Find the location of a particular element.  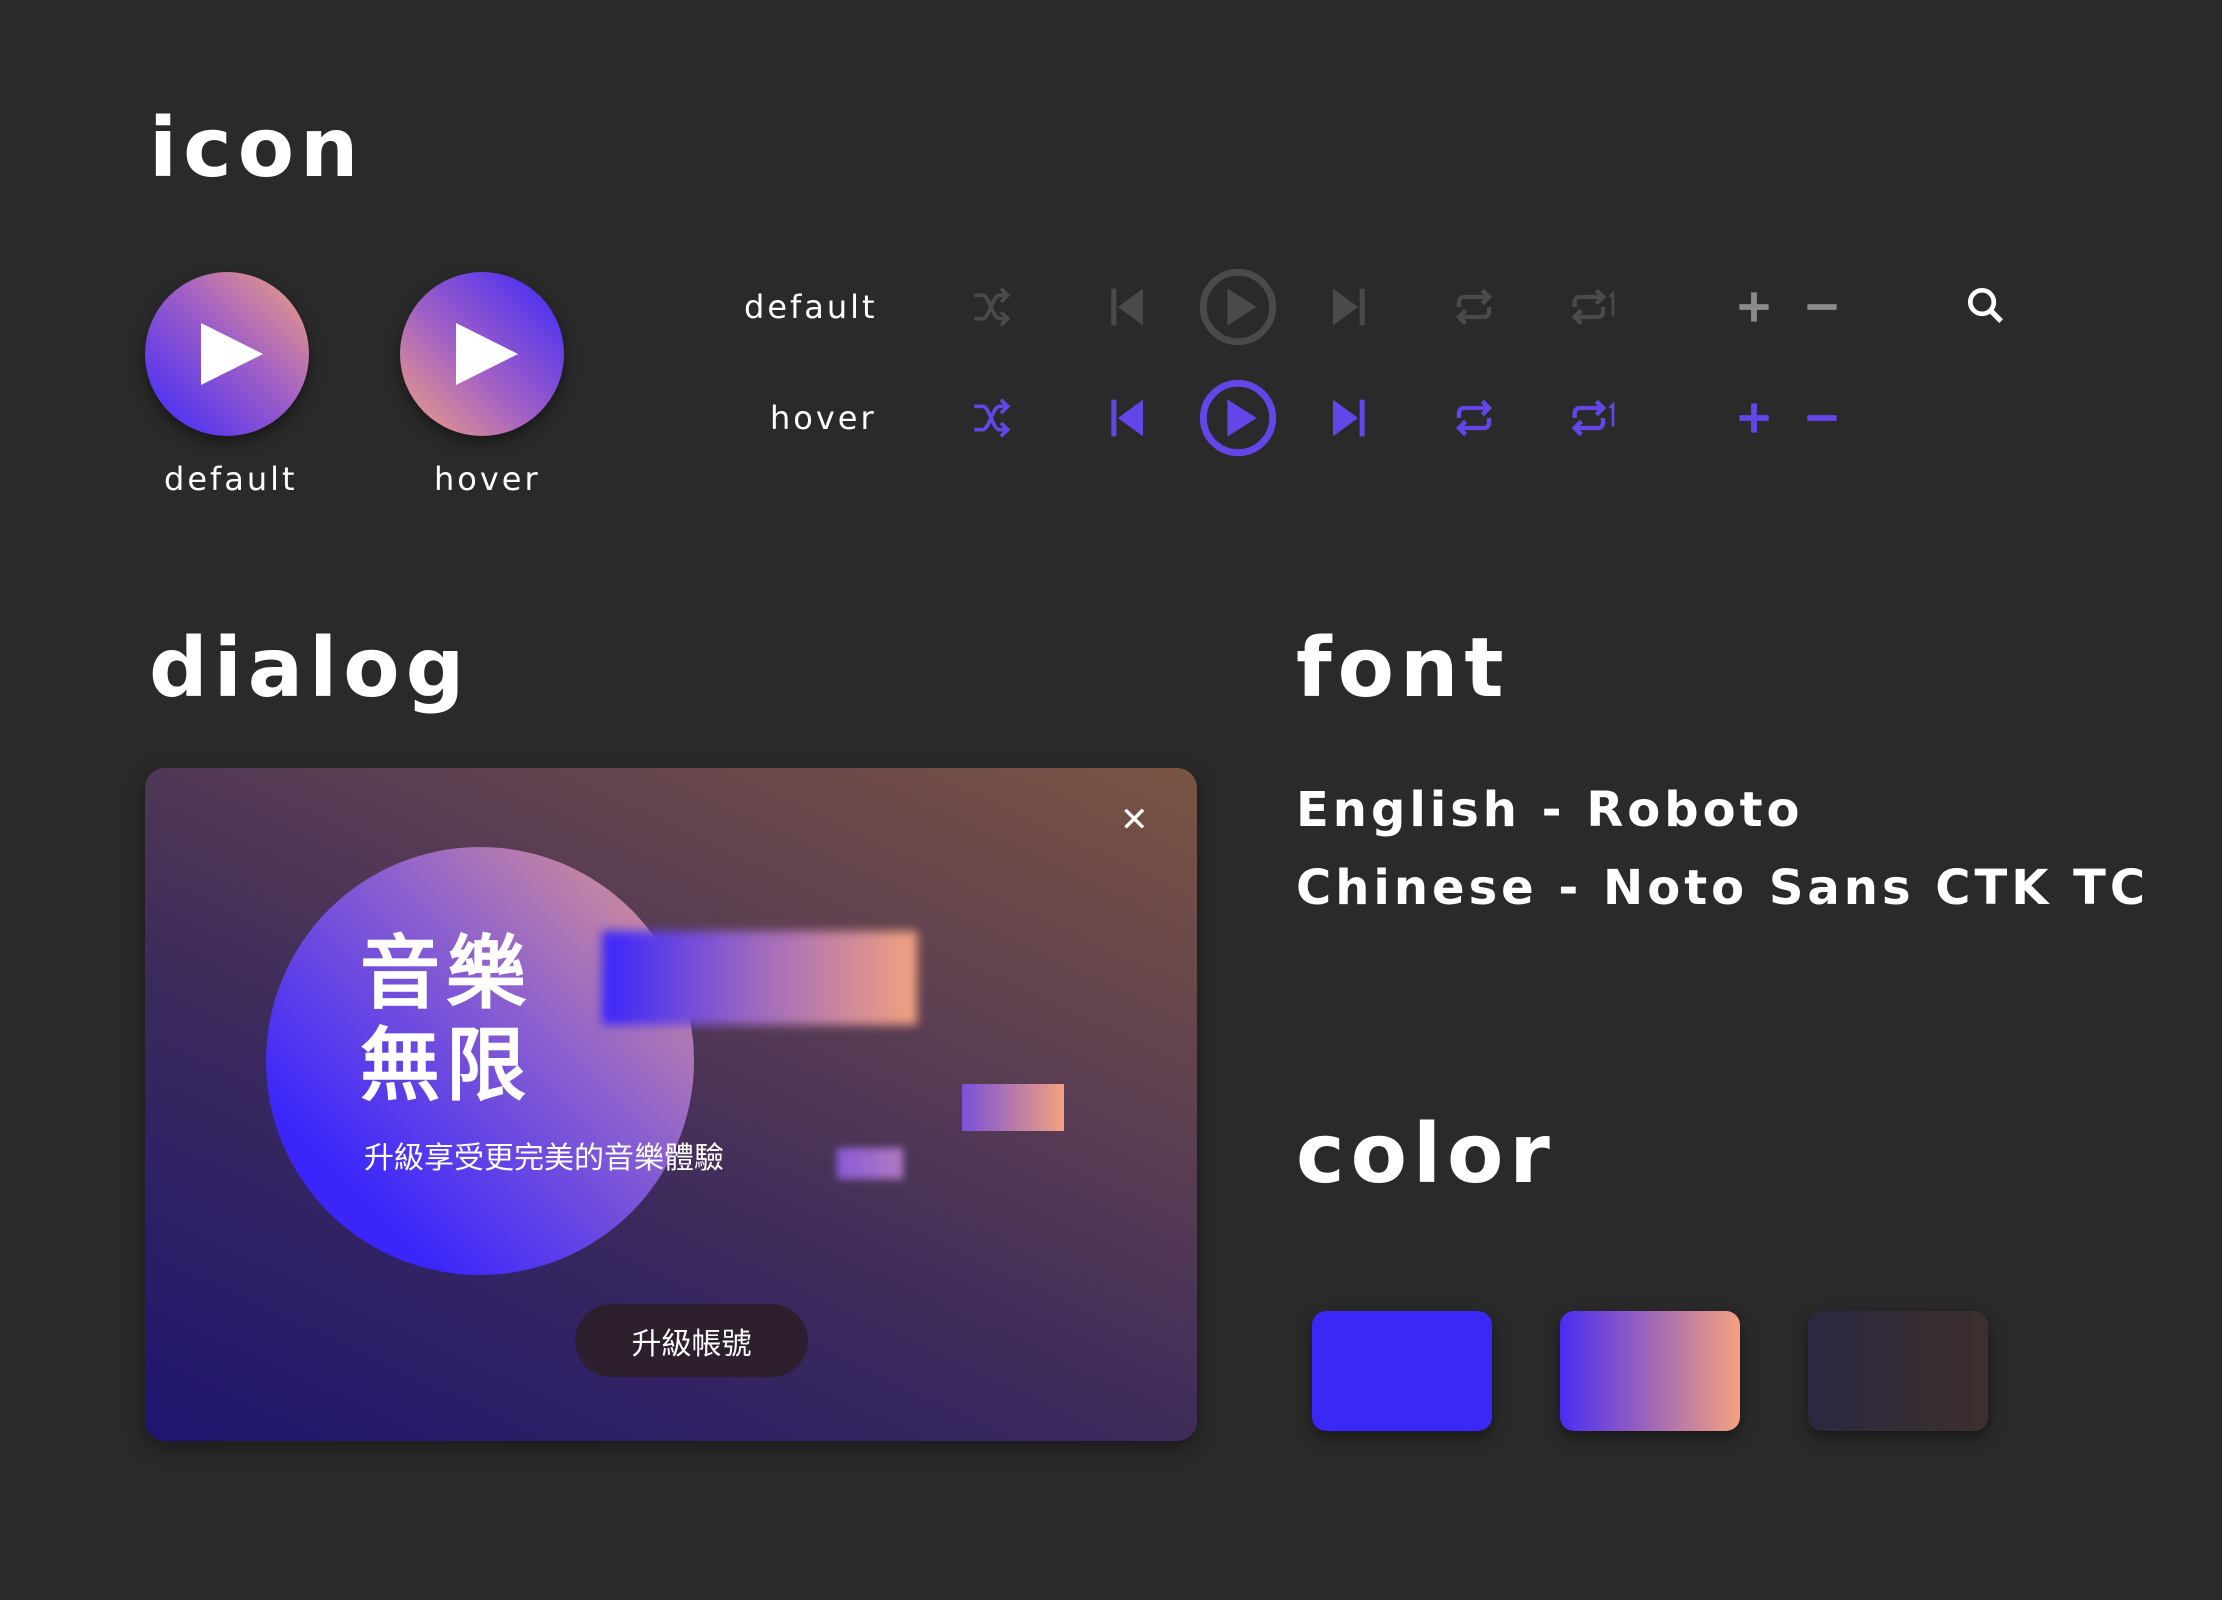

font-english: English - Roboto is located at coordinates (1550, 810).